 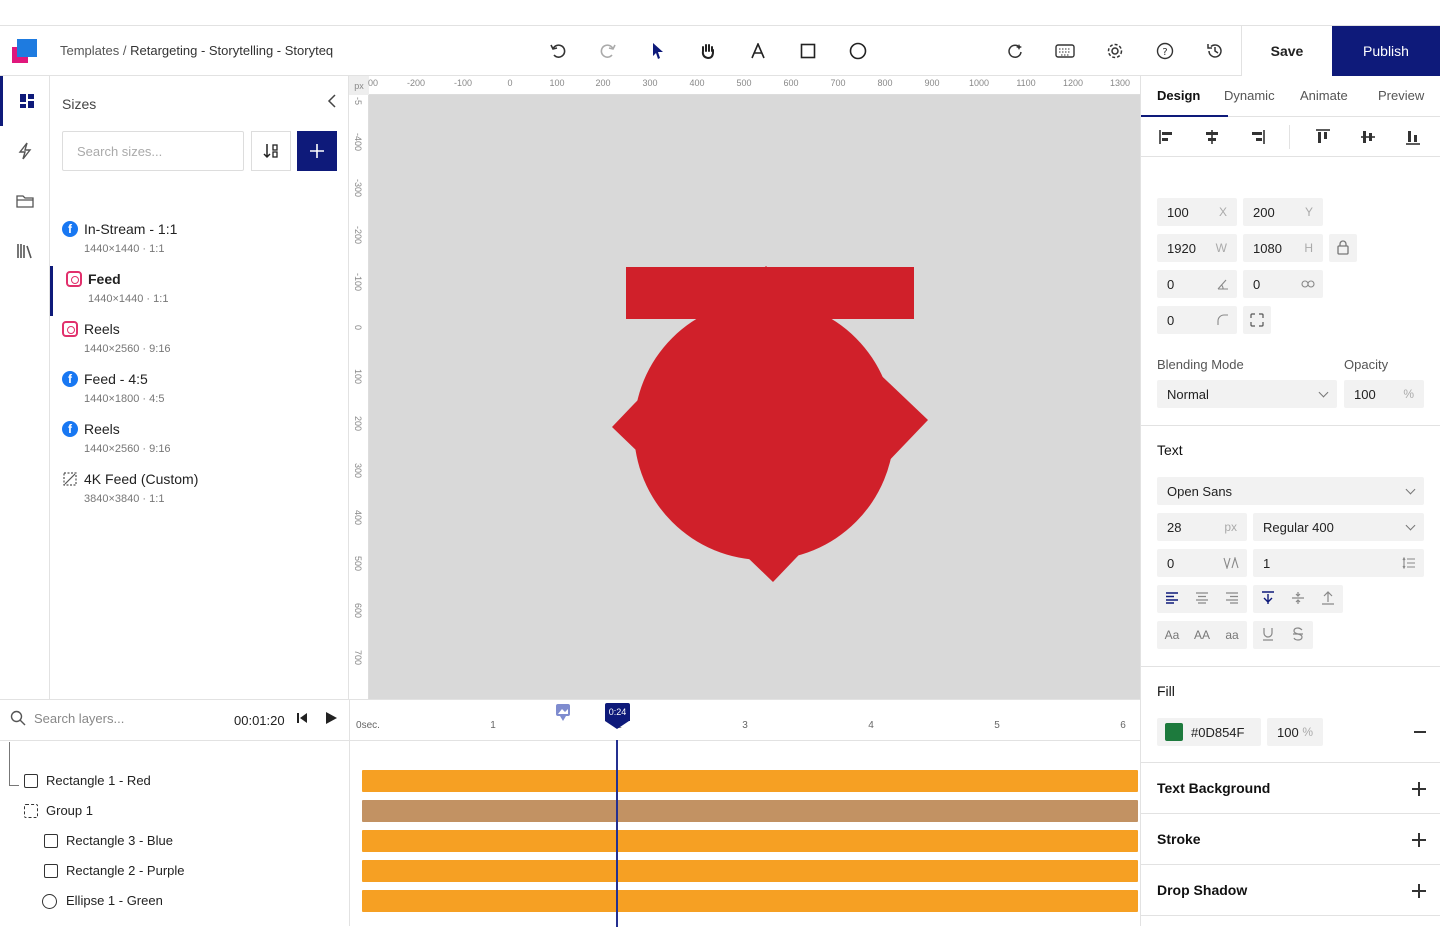 What do you see at coordinates (1268, 599) in the screenshot?
I see `vertical-align-top-icon` at bounding box center [1268, 599].